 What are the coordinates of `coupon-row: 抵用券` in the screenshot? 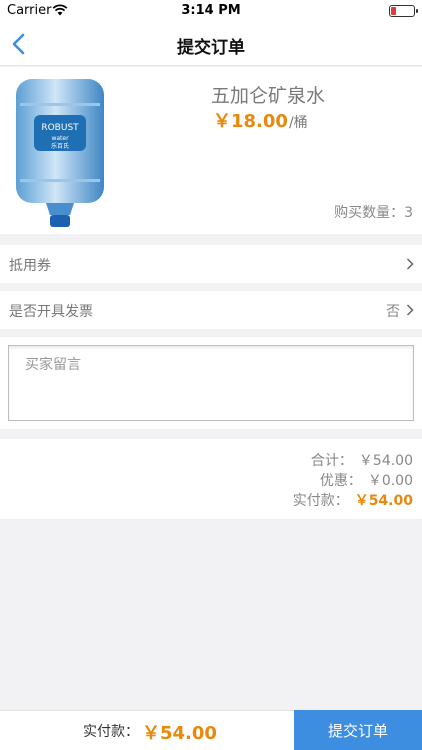 It's located at (211, 264).